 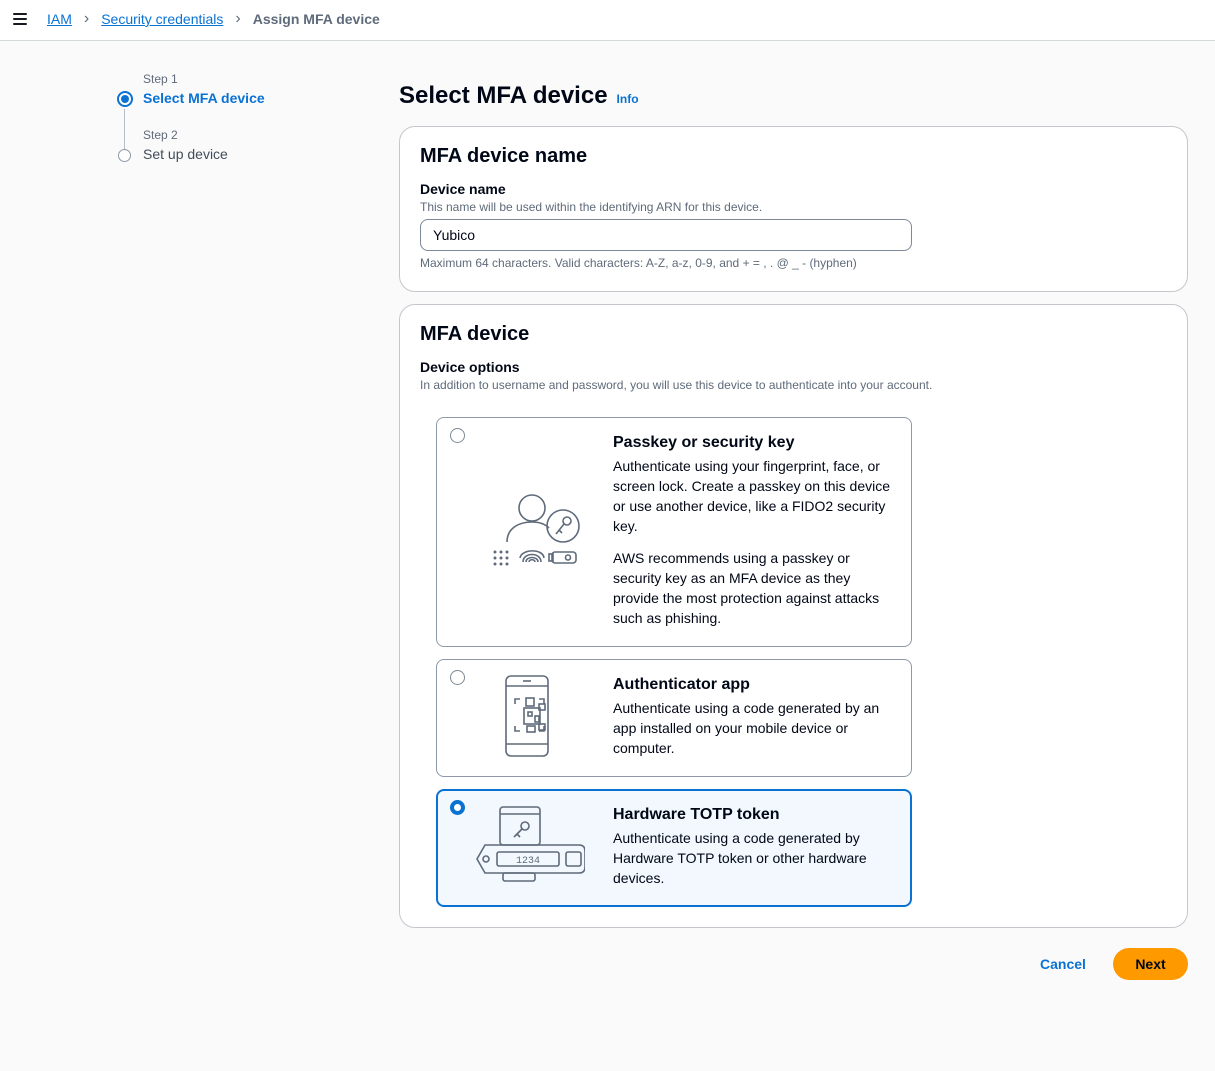 I want to click on radio-authenticator-app, so click(x=457, y=677).